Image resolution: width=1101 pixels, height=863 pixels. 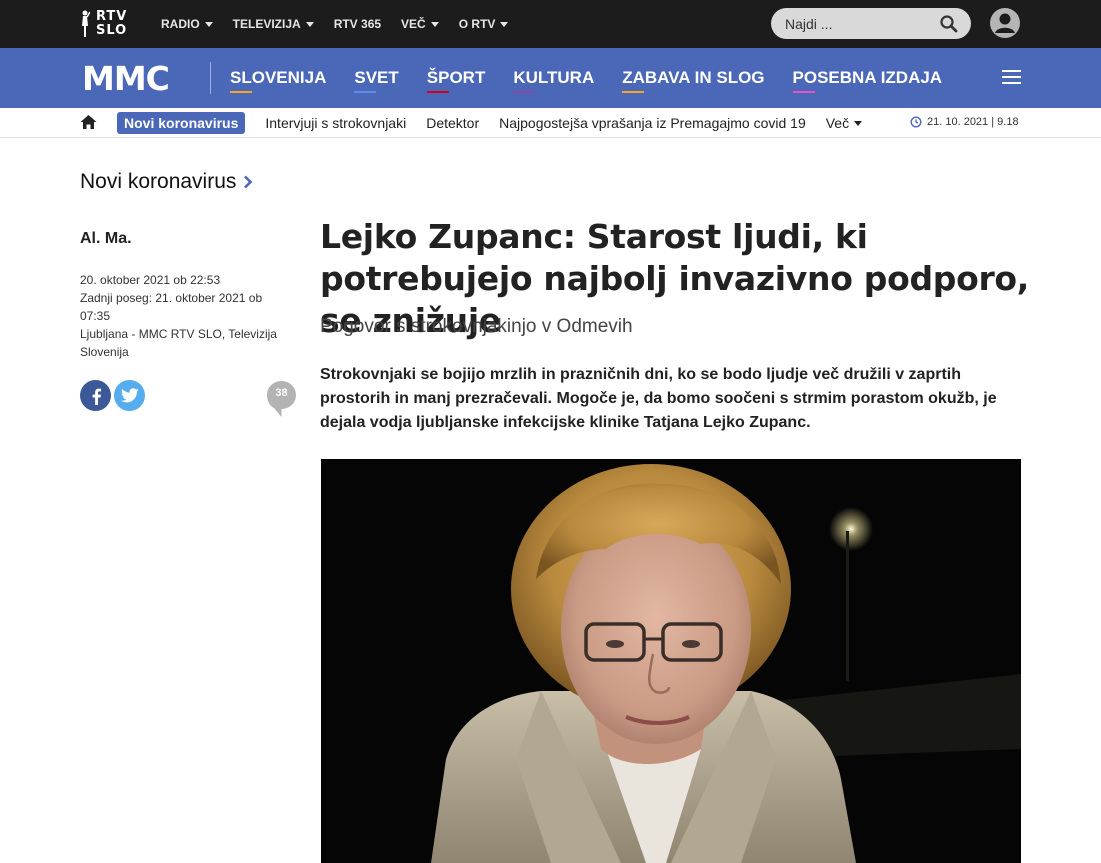 I want to click on mainnav-svet: SVET, so click(x=376, y=80).